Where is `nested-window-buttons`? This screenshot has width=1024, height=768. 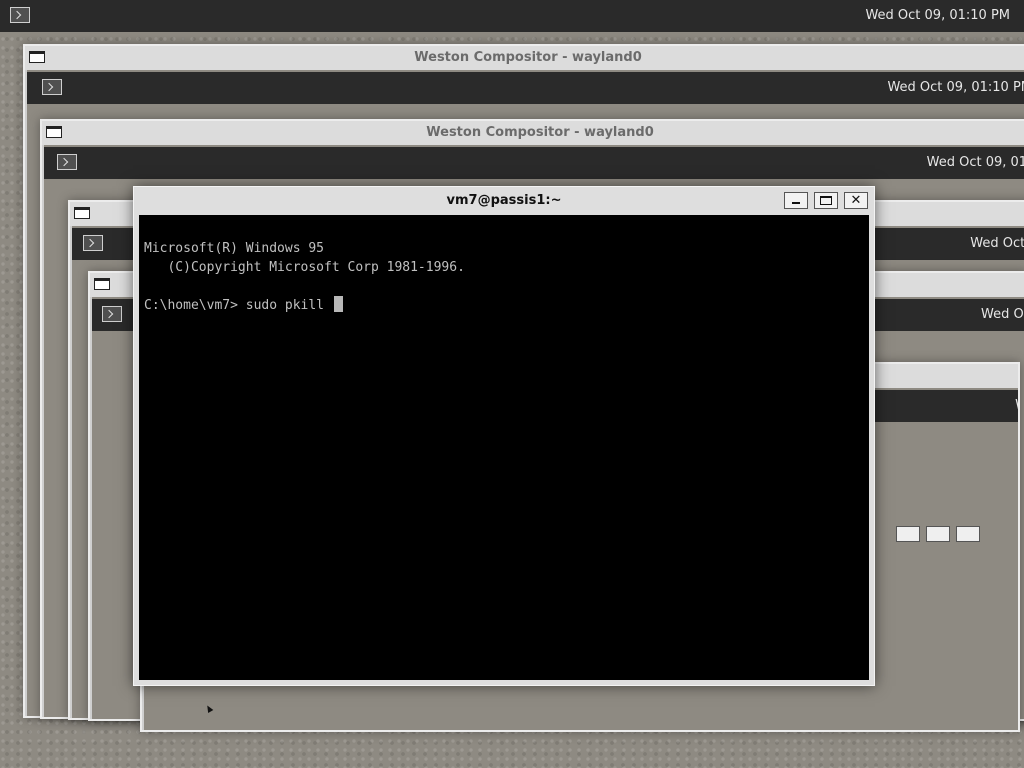
nested-window-buttons is located at coordinates (942, 535).